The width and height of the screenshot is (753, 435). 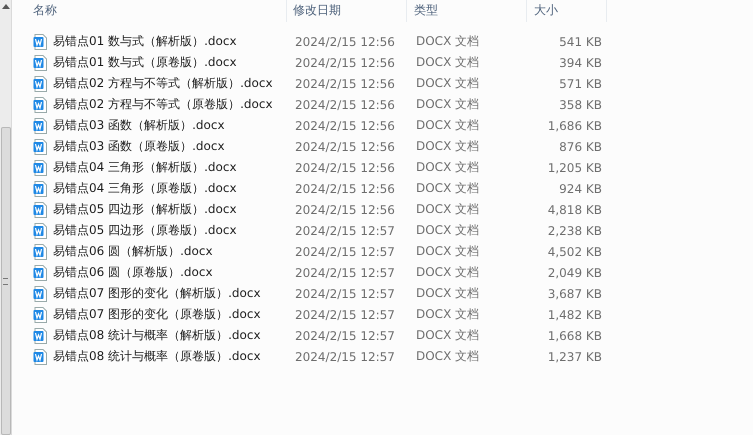 I want to click on file-name: 易错点03 函数（解析版）.docx, so click(x=139, y=125).